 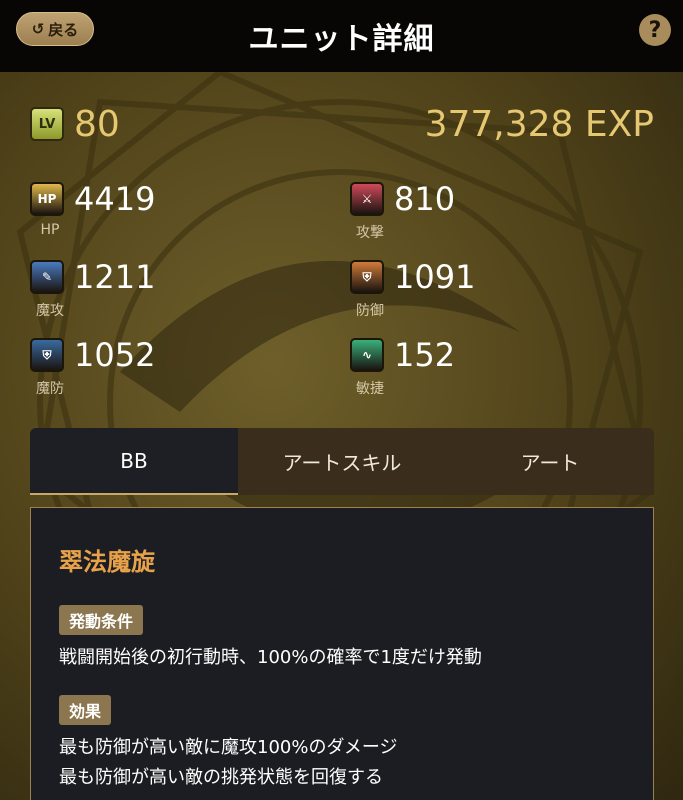 What do you see at coordinates (38, 29) in the screenshot?
I see `back-arrow-icon: ↺` at bounding box center [38, 29].